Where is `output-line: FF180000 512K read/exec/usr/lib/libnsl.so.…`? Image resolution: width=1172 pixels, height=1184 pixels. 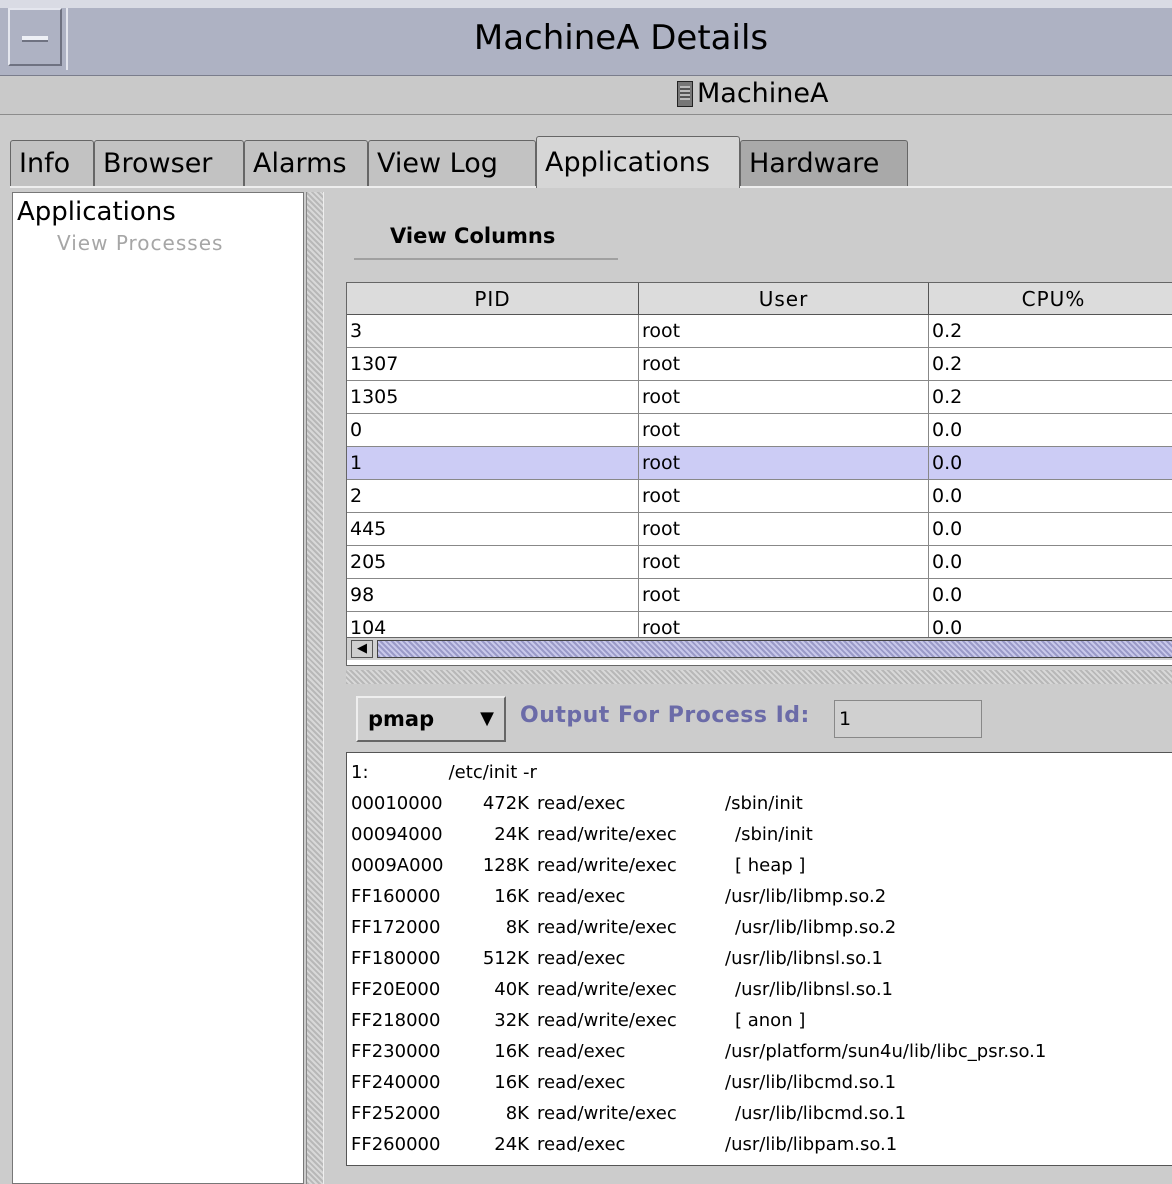 output-line: FF180000 512K read/exec/usr/lib/libnsl.so.… is located at coordinates (761, 958).